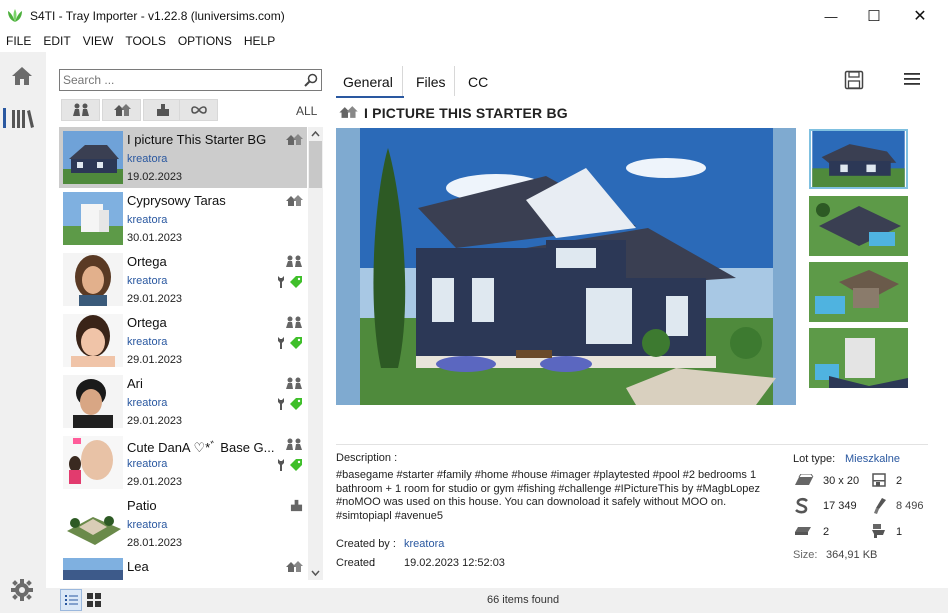 Image resolution: width=948 pixels, height=613 pixels. Describe the element at coordinates (59, 42) in the screenshot. I see `menu-edit: EDIT` at that location.